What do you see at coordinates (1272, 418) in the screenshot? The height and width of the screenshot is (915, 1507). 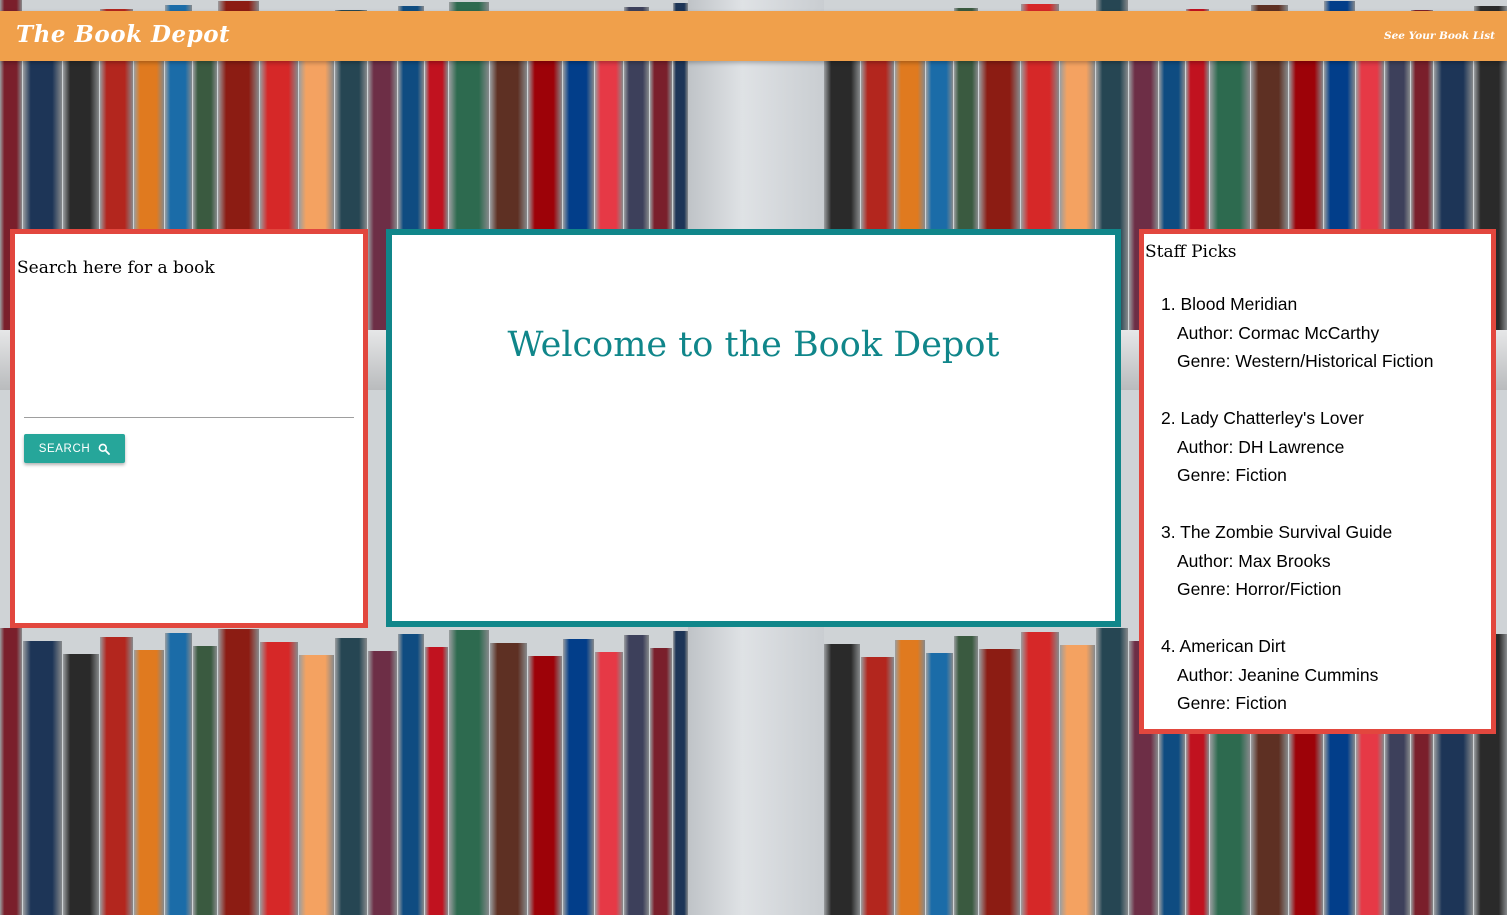 I see `pick-title: Lady Chatterley's Lover` at bounding box center [1272, 418].